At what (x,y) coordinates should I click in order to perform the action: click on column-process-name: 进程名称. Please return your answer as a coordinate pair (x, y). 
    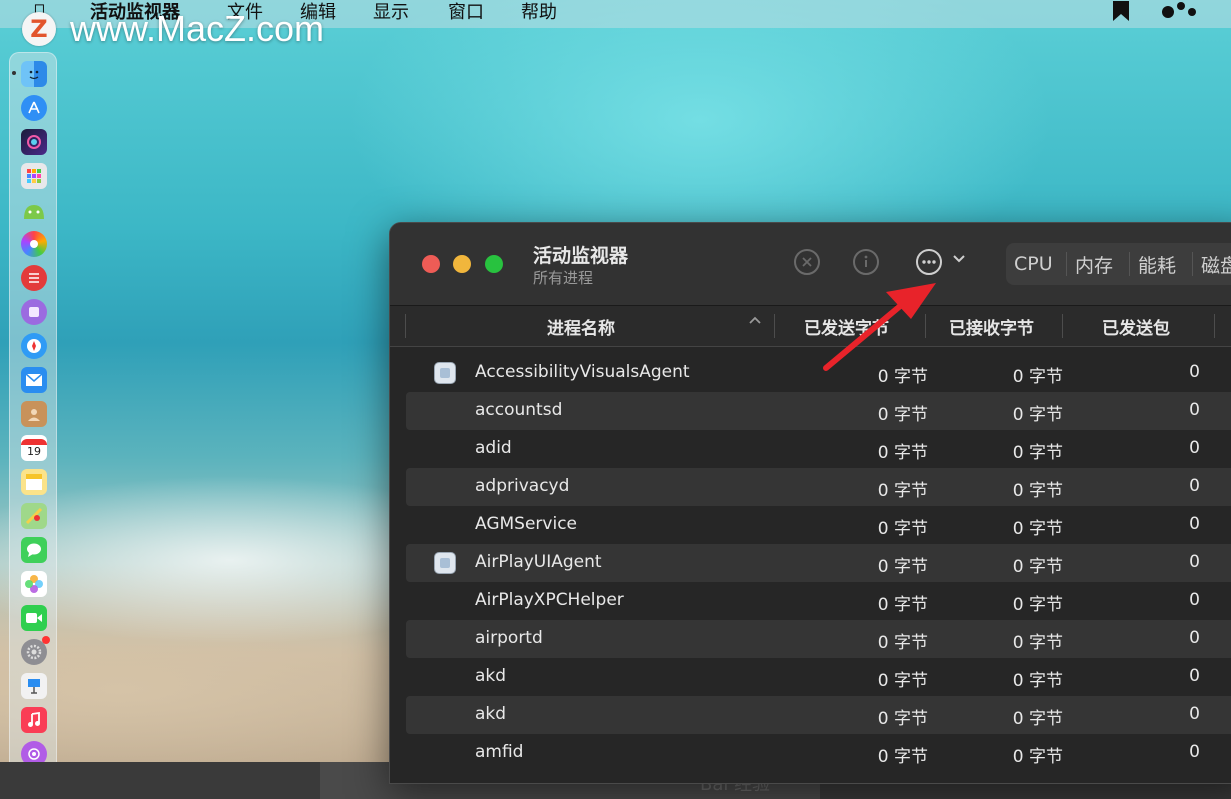
    Looking at the image, I should click on (581, 326).